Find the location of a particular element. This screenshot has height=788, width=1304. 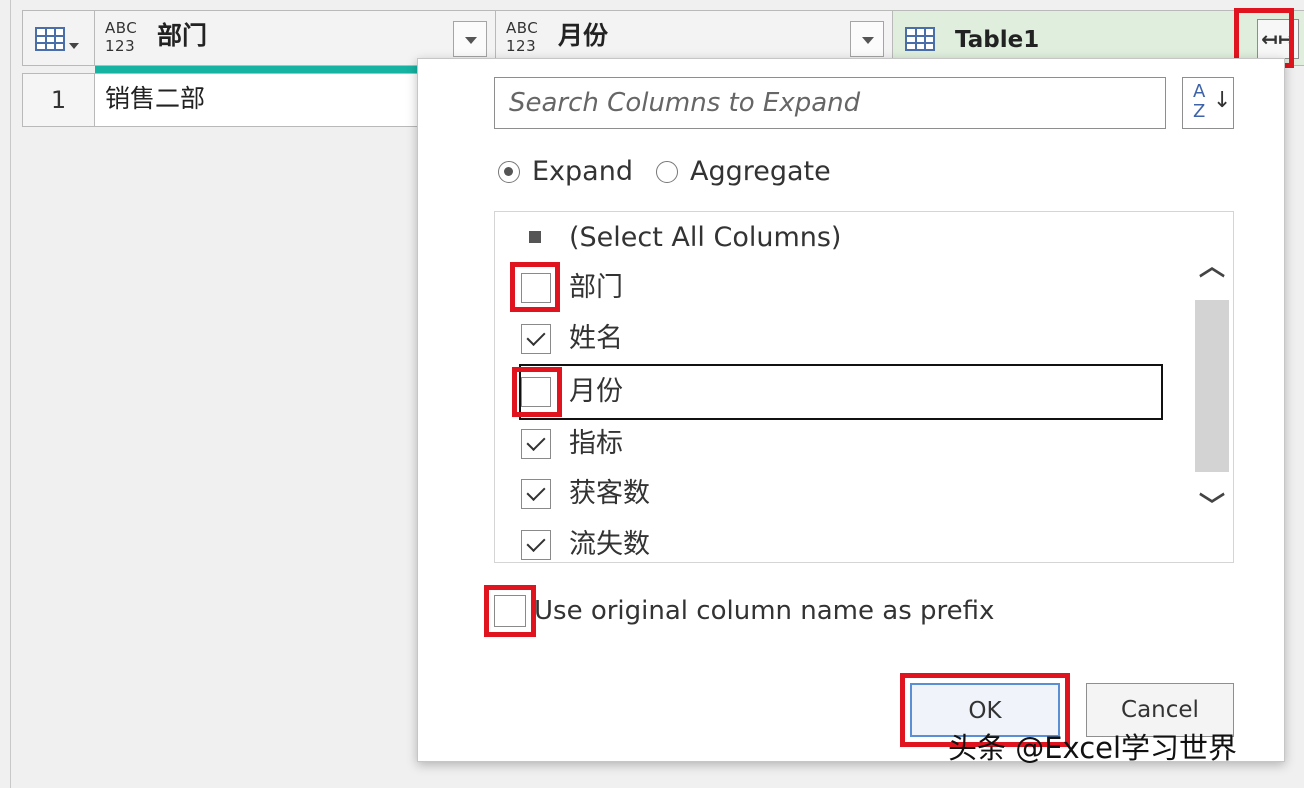

chevron-down-icon is located at coordinates (74, 46).